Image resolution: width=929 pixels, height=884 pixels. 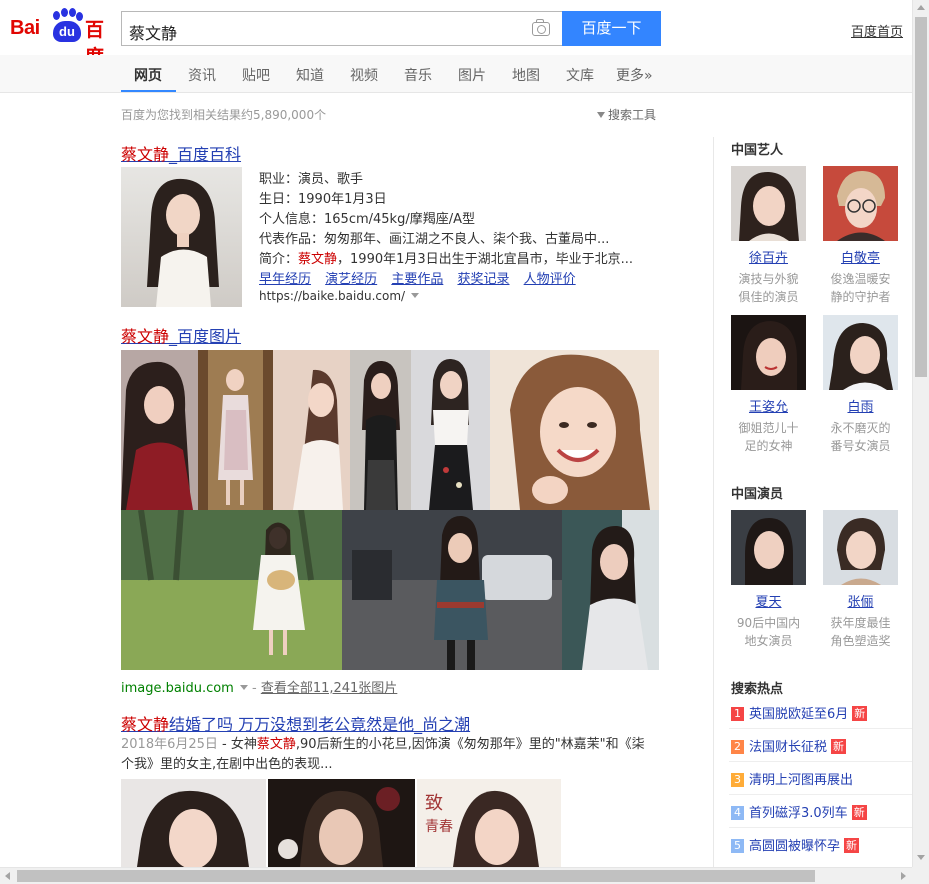 What do you see at coordinates (169, 744) in the screenshot?
I see `news-date: 2018年6月25日` at bounding box center [169, 744].